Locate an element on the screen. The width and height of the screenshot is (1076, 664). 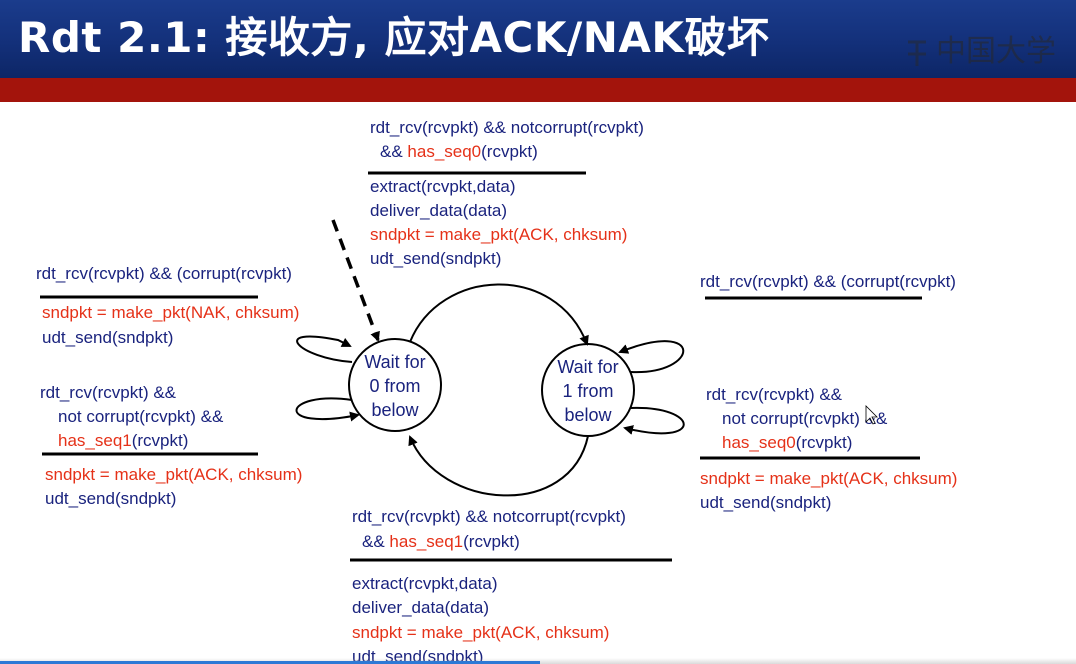
top-action-2: deliver_data(data) is located at coordinates (438, 210).